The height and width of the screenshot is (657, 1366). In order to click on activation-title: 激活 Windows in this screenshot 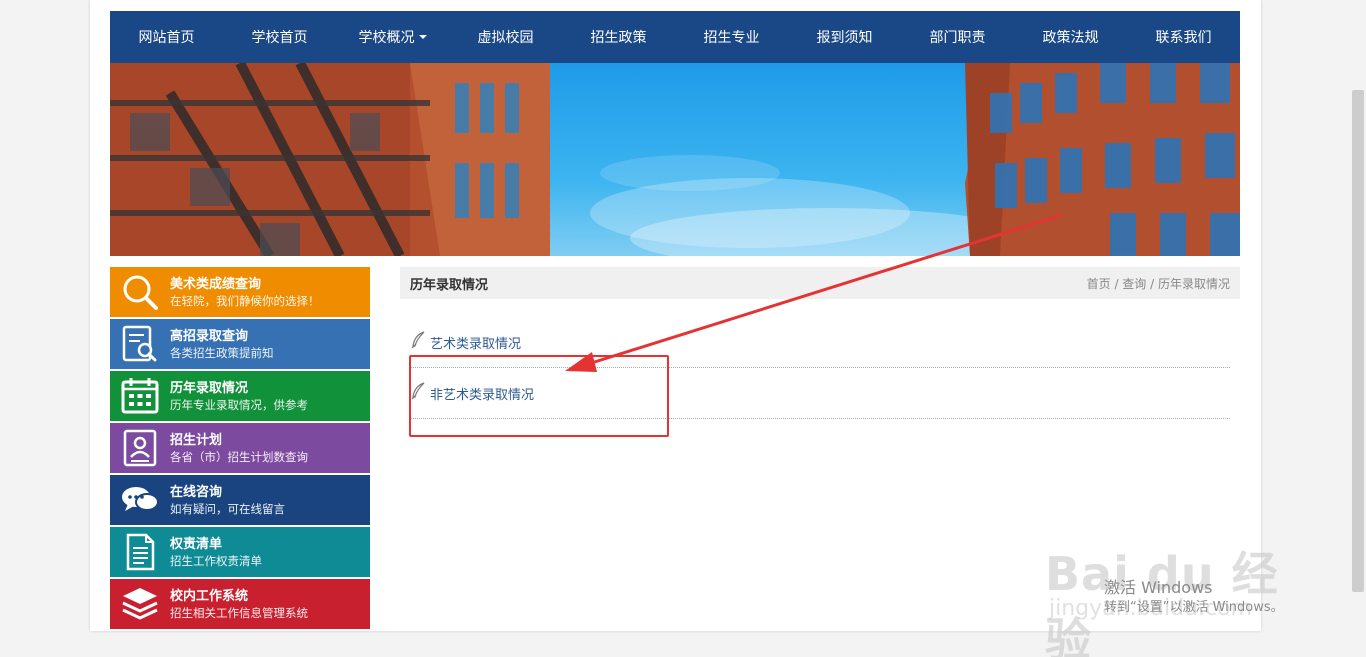, I will do `click(1158, 587)`.